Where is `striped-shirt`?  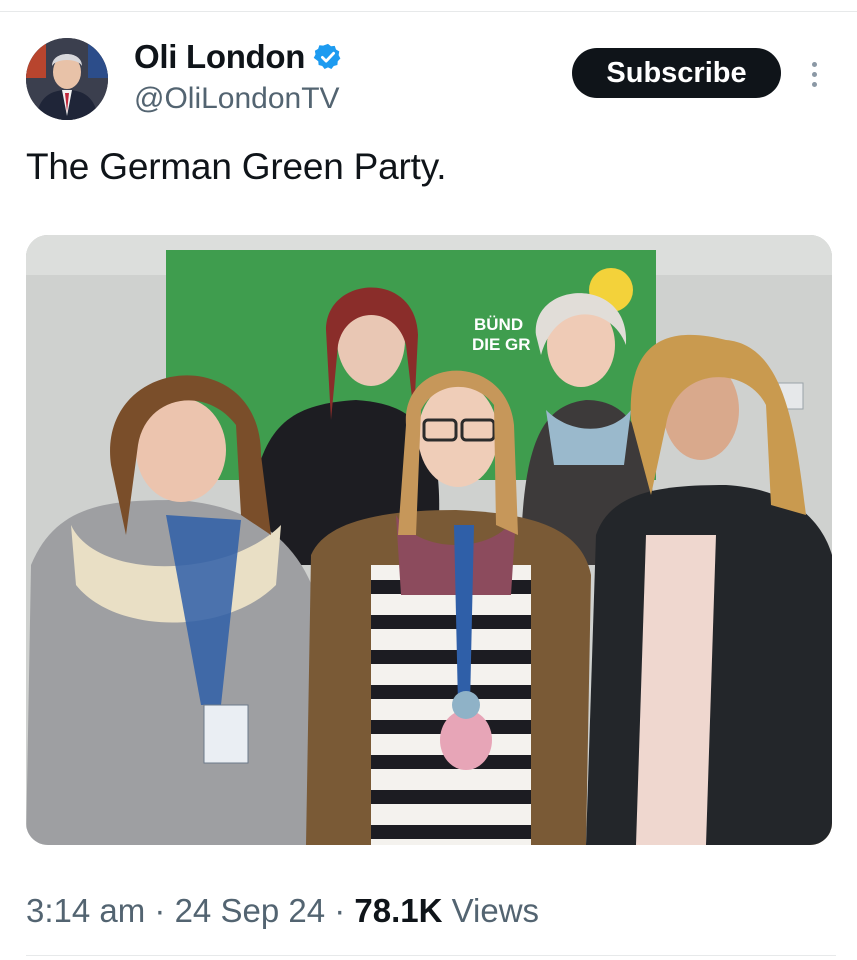
striped-shirt is located at coordinates (451, 705).